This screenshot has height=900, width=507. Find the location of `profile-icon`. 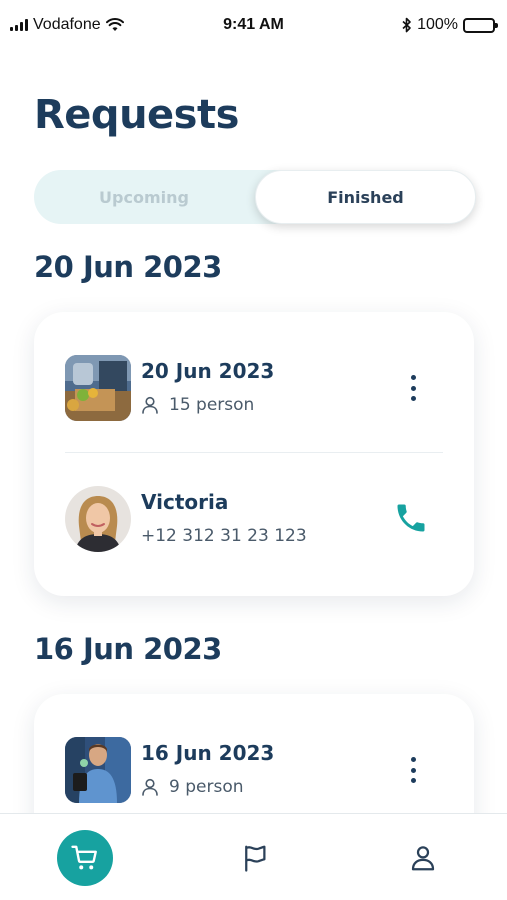

profile-icon is located at coordinates (423, 858).